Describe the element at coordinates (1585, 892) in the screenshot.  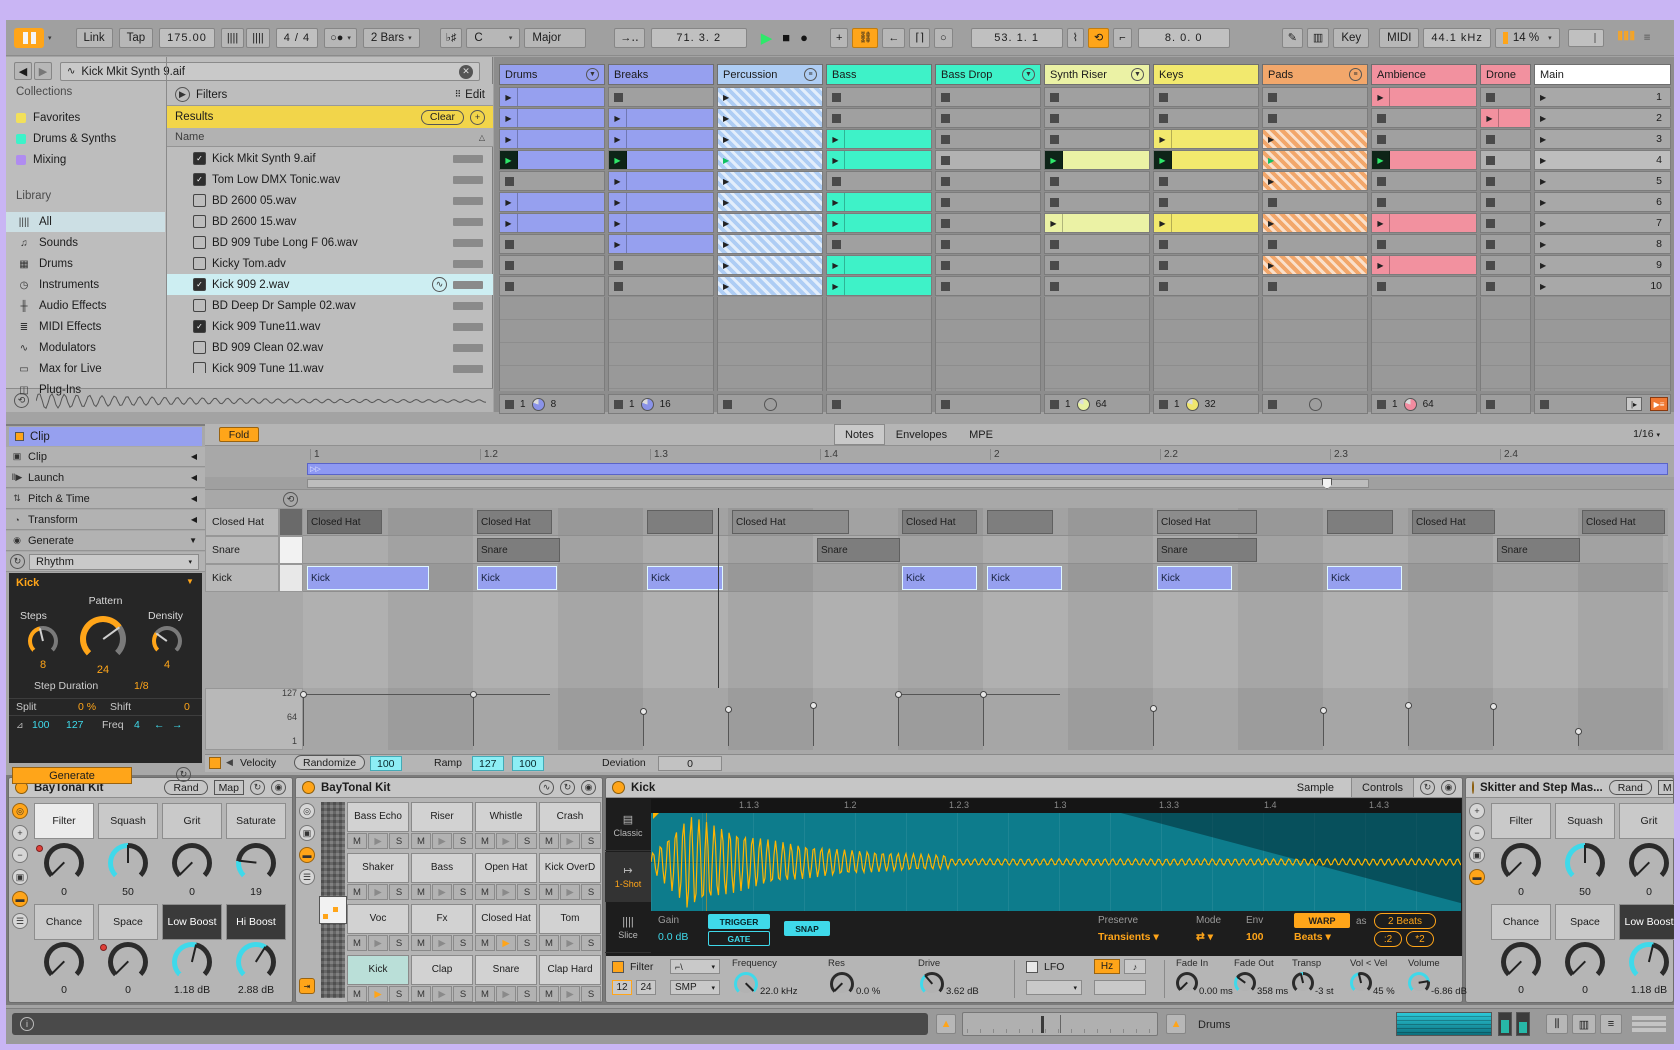
I see `macro-value: 50` at that location.